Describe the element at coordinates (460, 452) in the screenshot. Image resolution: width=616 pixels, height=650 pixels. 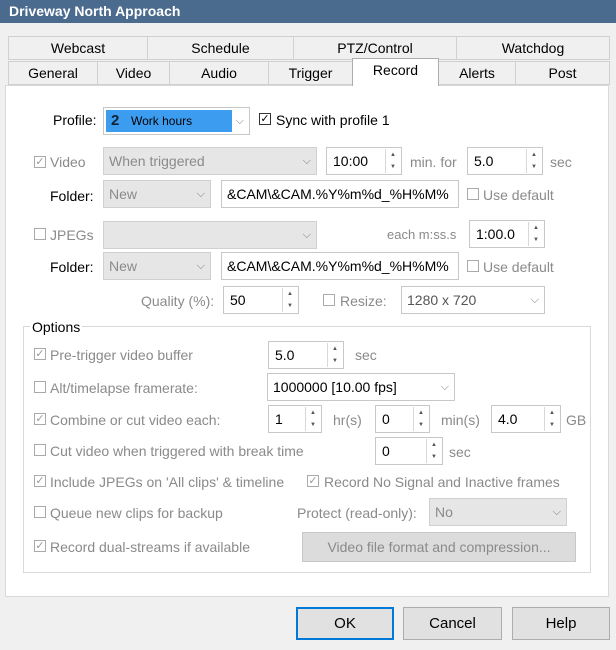
I see `cut-video-unit: sec` at that location.